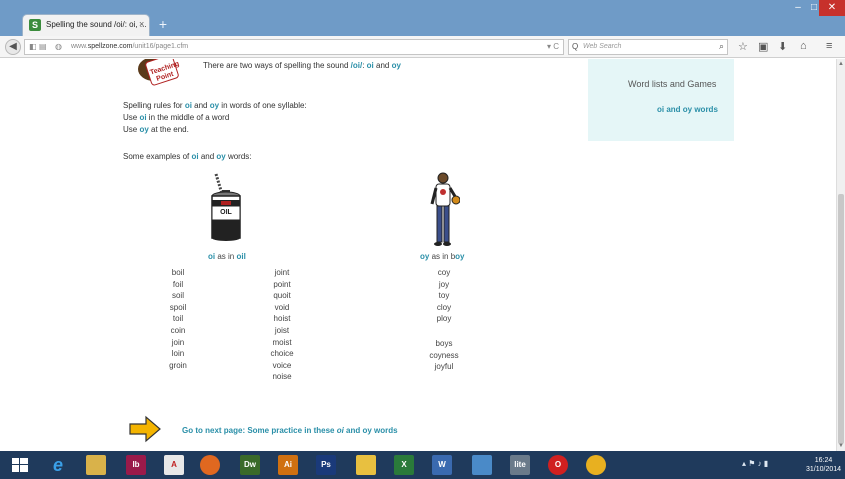  What do you see at coordinates (282, 296) in the screenshot?
I see `word-item: quoit` at bounding box center [282, 296].